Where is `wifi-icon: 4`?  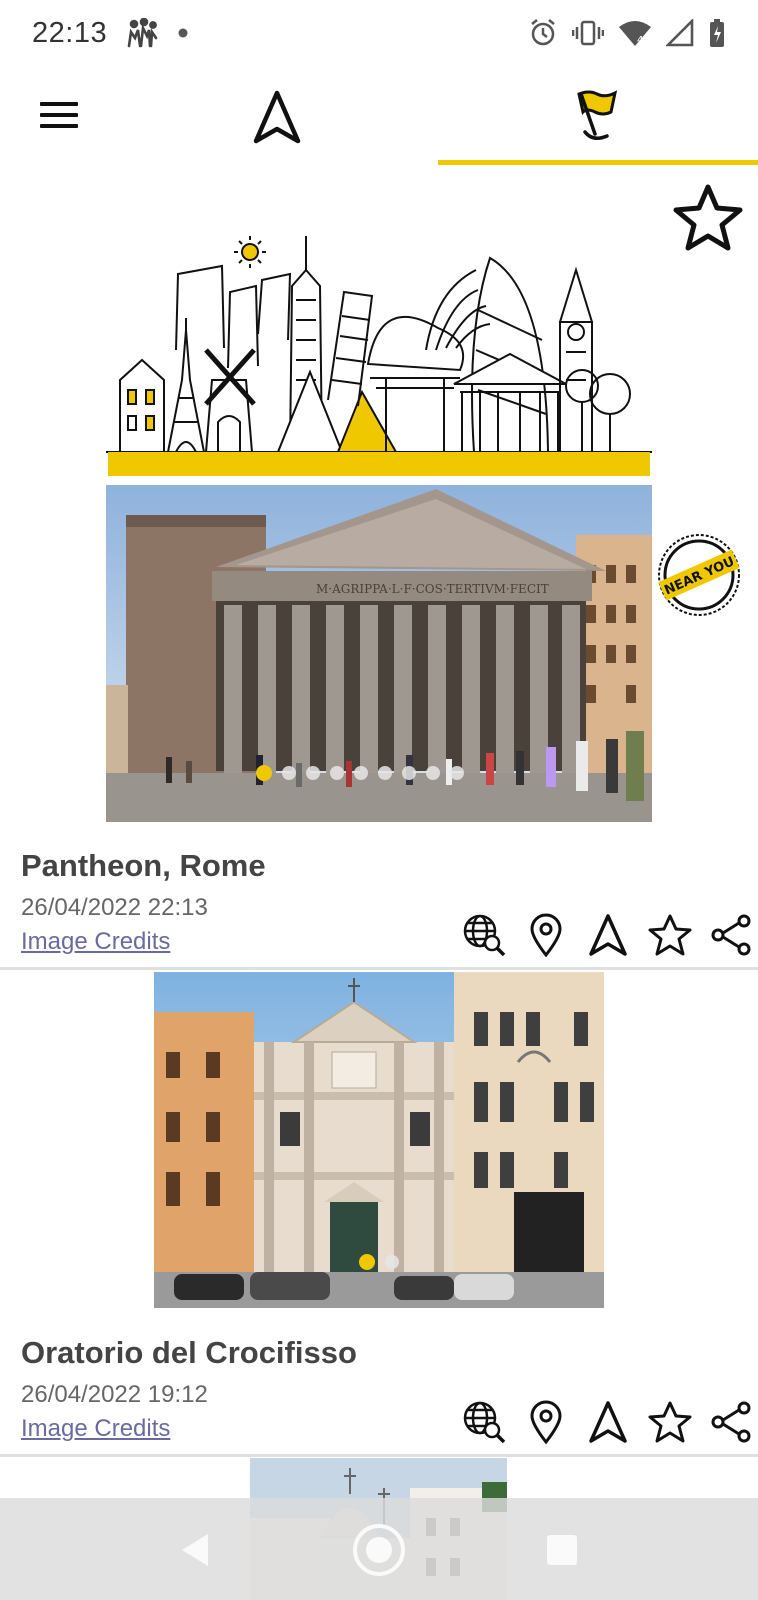
wifi-icon: 4 is located at coordinates (635, 33).